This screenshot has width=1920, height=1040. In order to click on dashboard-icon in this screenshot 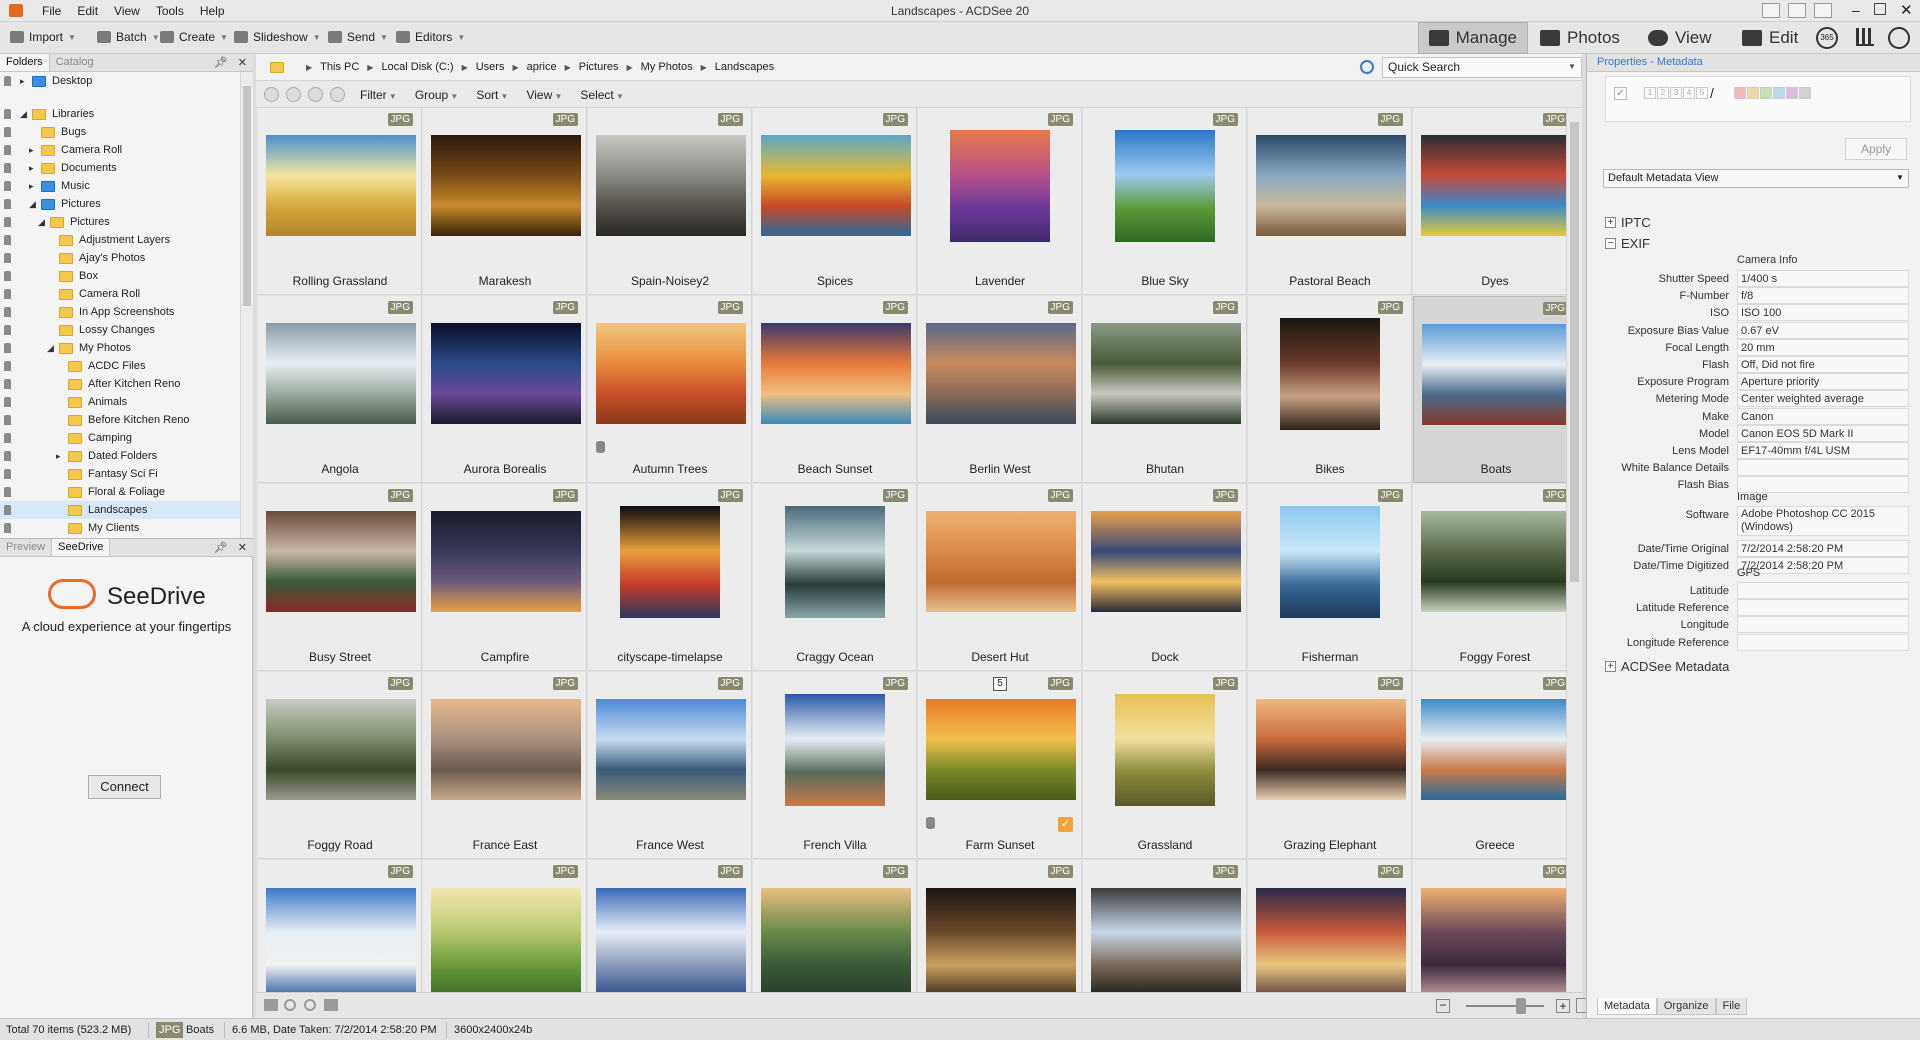, I will do `click(1771, 10)`.